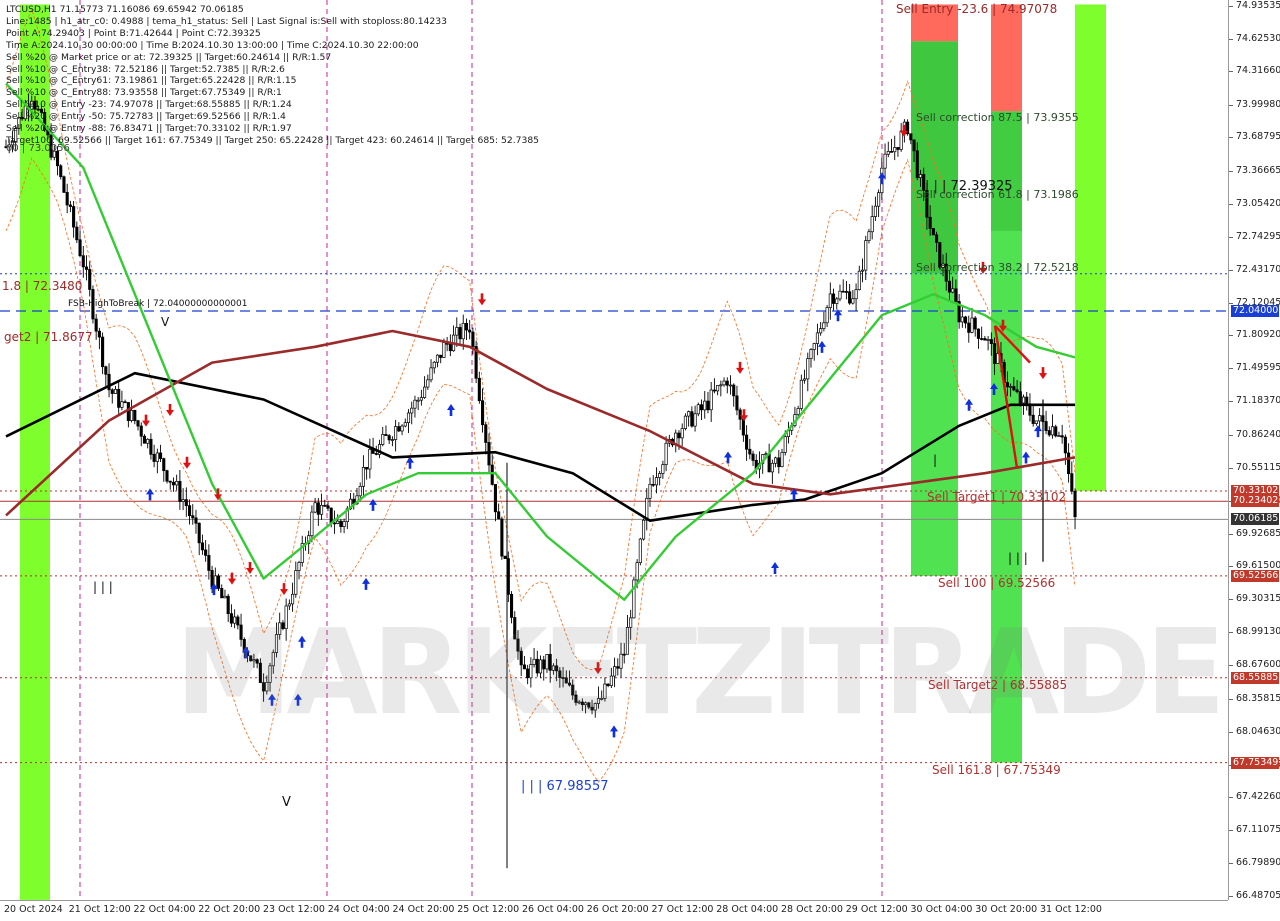 This screenshot has width=1280, height=921. What do you see at coordinates (1258, 895) in the screenshot?
I see `price-tick-label: 66.48705` at bounding box center [1258, 895].